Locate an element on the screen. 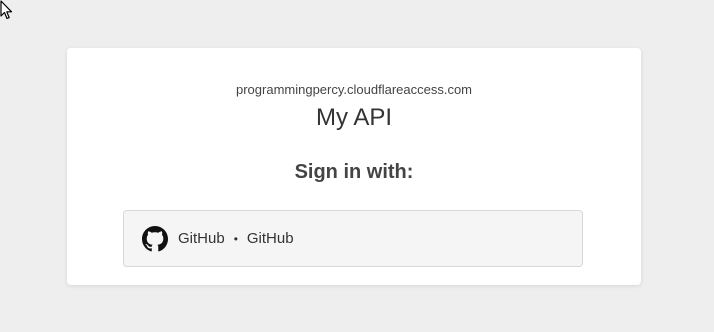  application-title: My API is located at coordinates (354, 117).